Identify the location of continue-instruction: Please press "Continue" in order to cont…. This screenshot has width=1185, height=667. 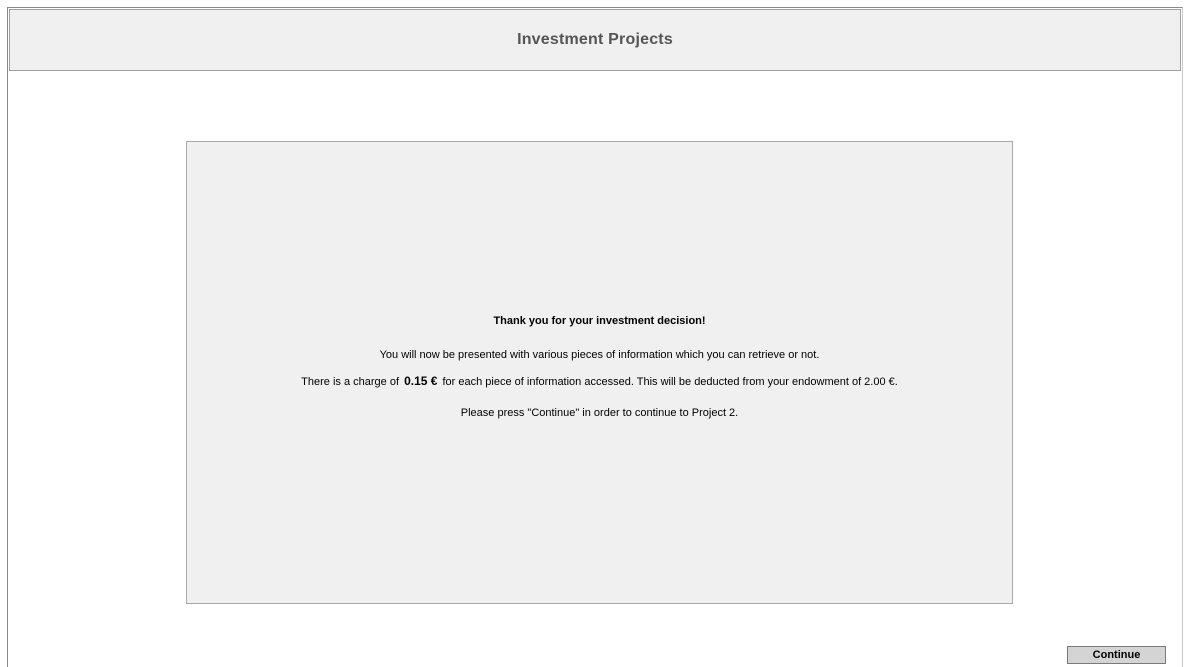
(599, 413).